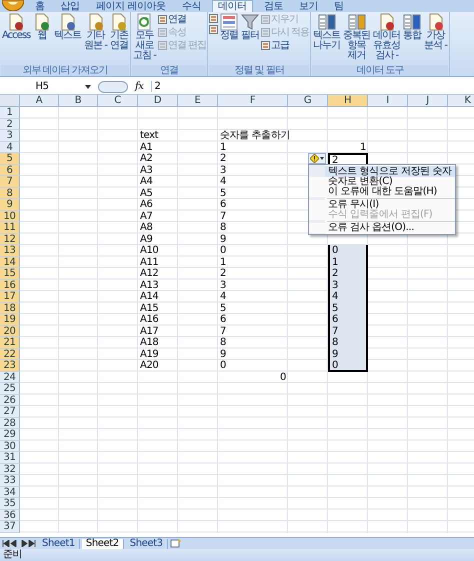 This screenshot has width=474, height=561. Describe the element at coordinates (139, 86) in the screenshot. I see `insert-function-button: fx` at that location.